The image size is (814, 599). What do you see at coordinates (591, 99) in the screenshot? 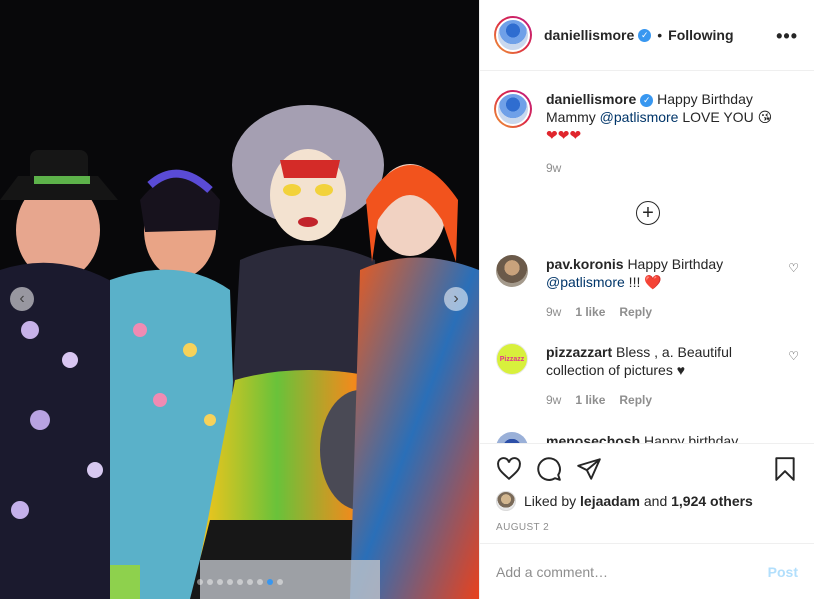
I see `caption-username: daniellismore` at bounding box center [591, 99].